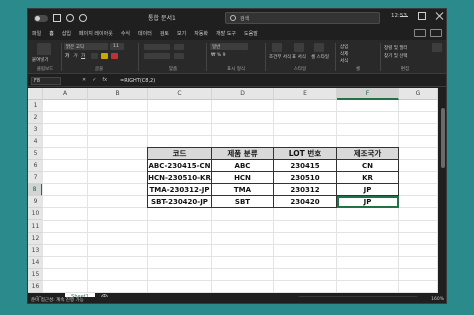  Describe the element at coordinates (41, 18) in the screenshot. I see `autosave-toggle` at that location.